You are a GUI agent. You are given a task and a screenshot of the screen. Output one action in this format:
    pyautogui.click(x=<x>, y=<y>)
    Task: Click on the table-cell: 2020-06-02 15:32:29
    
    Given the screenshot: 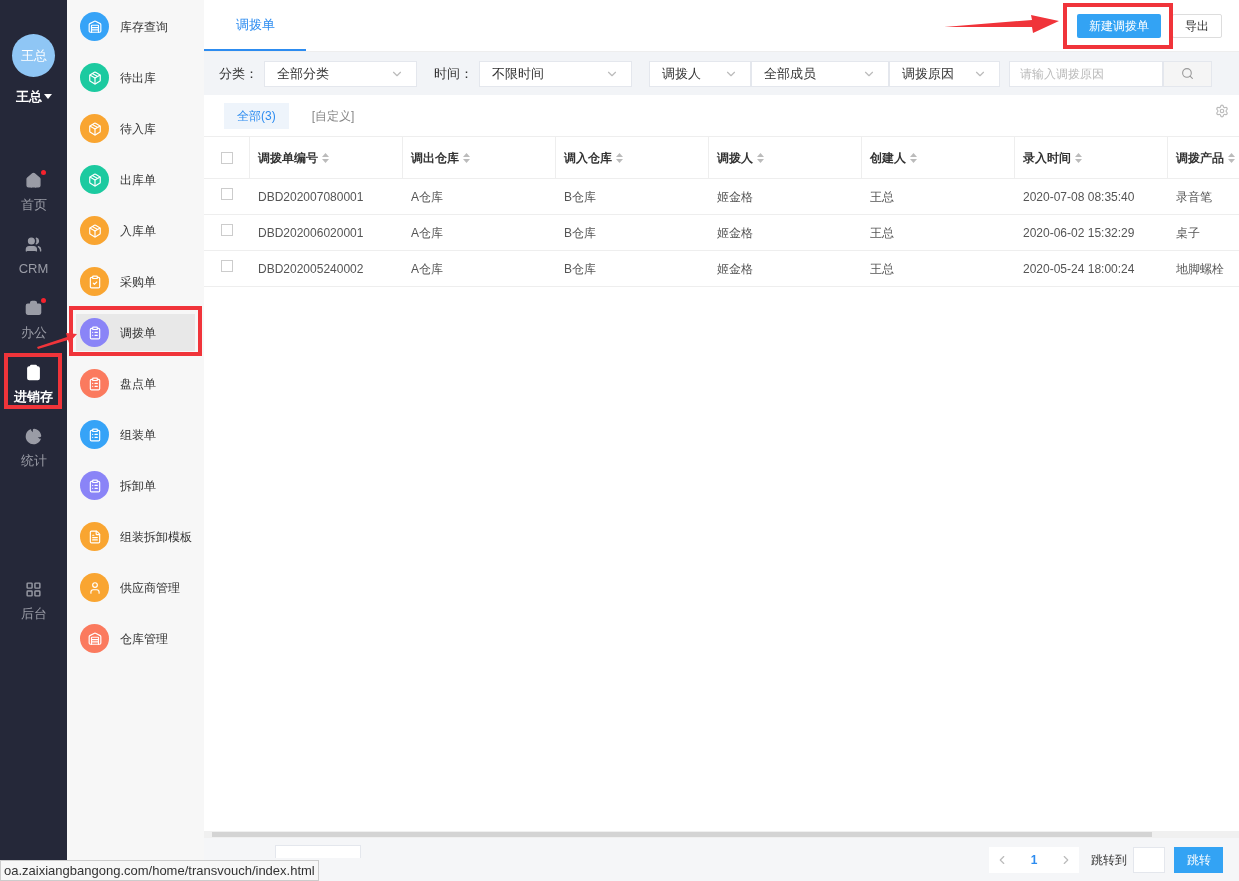 What is the action you would take?
    pyautogui.click(x=1079, y=232)
    